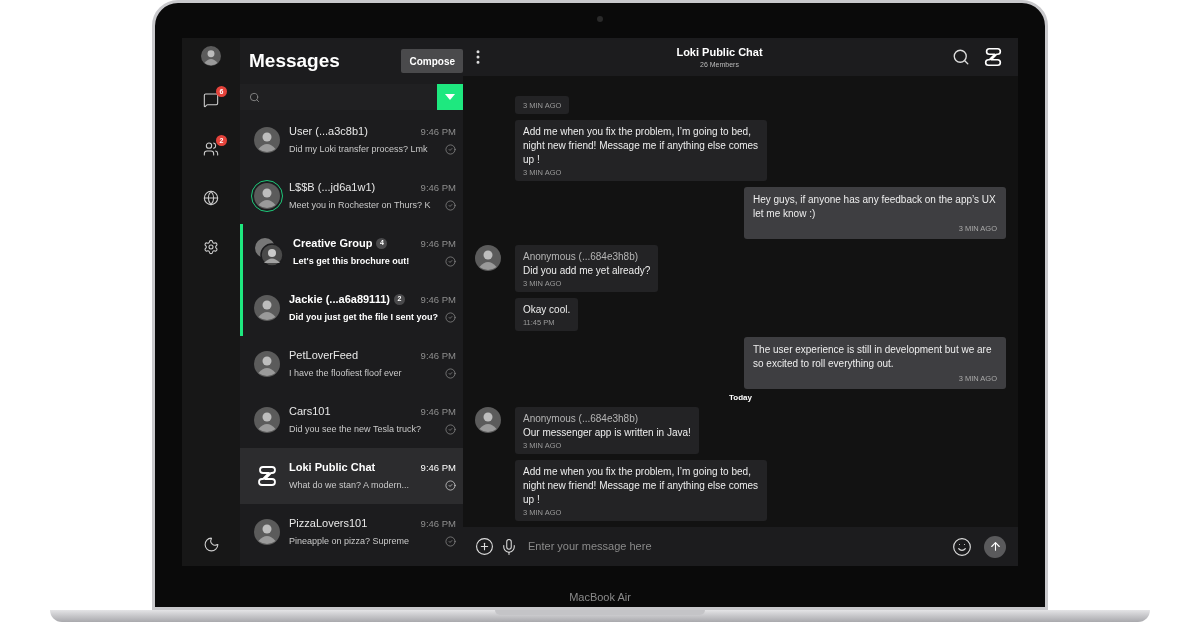 The height and width of the screenshot is (644, 1200). Describe the element at coordinates (351, 364) in the screenshot. I see `conversation-item: PetLoverFeed 9:46 PM I have the floofiest floof ever` at that location.